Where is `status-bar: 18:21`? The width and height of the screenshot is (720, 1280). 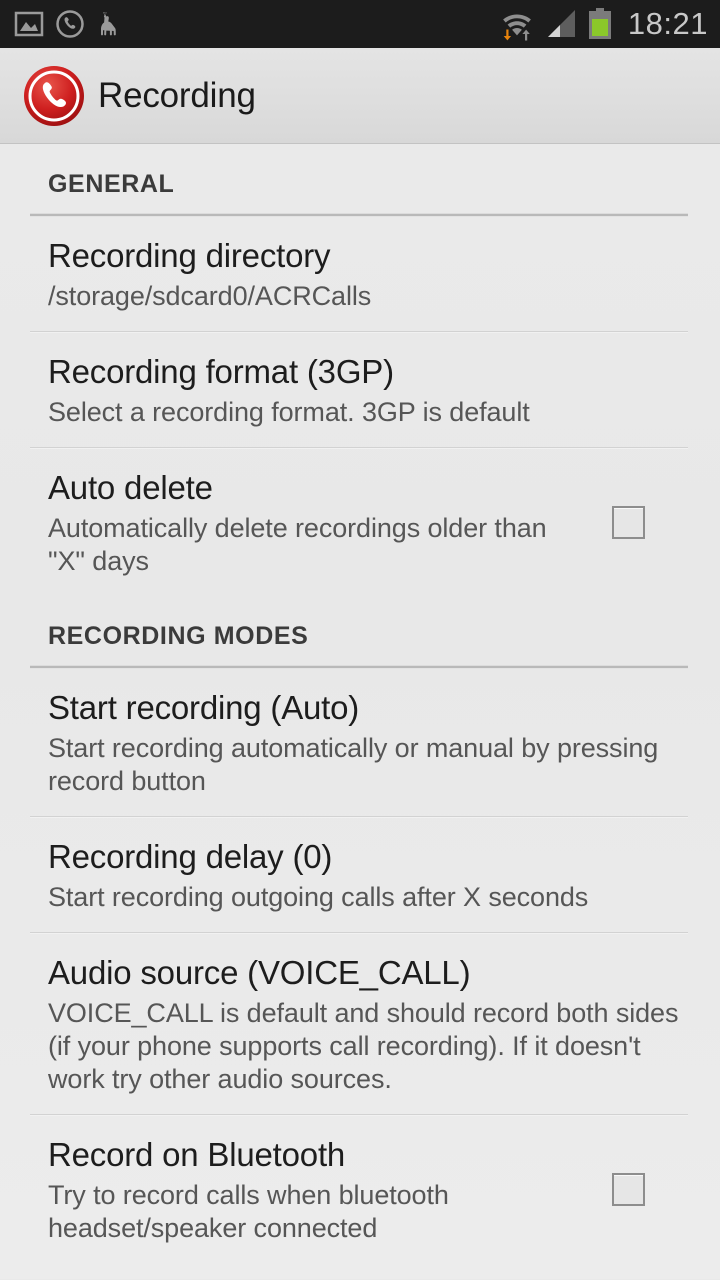 status-bar: 18:21 is located at coordinates (360, 24).